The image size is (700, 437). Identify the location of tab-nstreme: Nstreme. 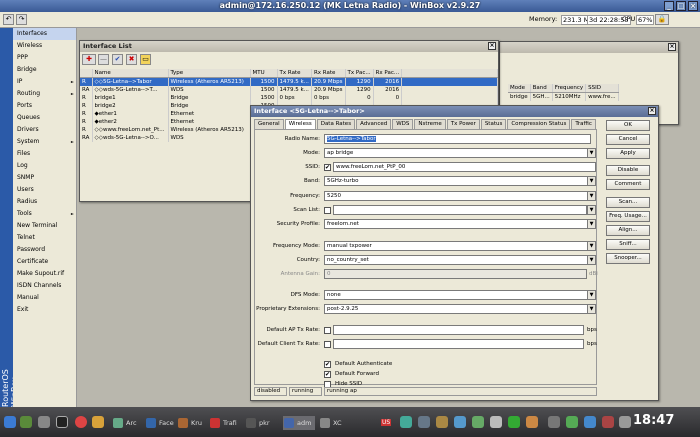
(430, 124).